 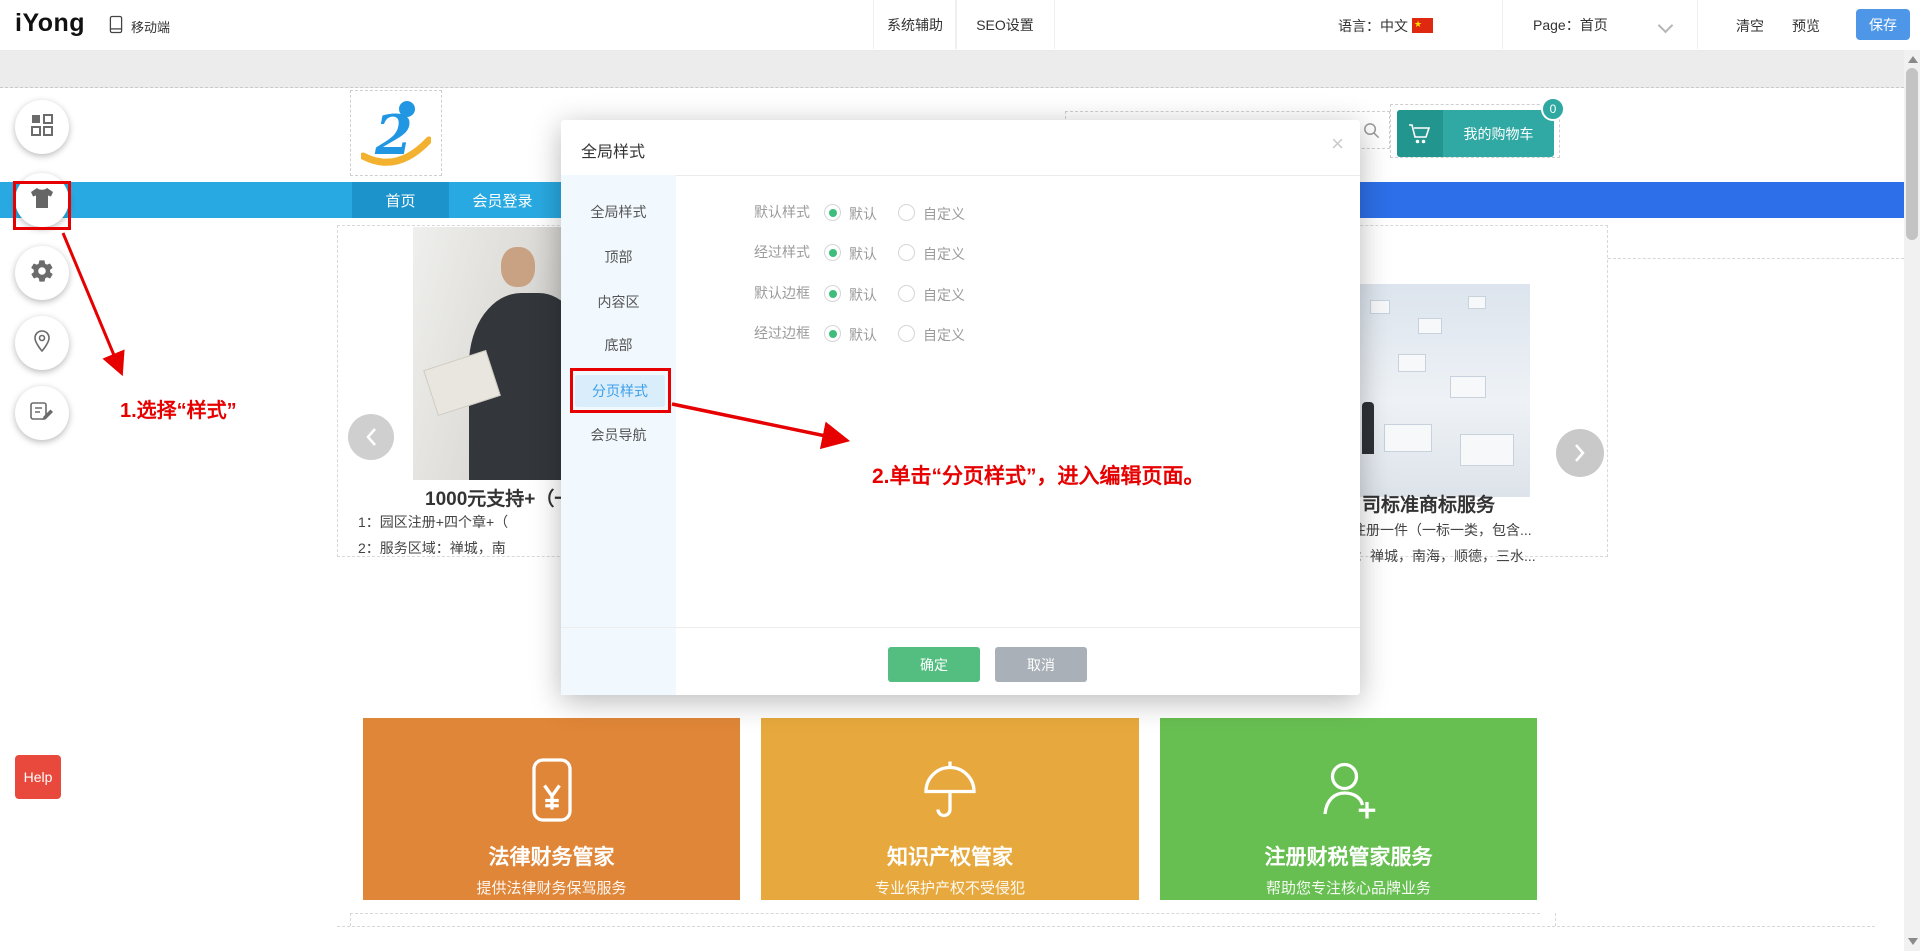 What do you see at coordinates (618, 212) in the screenshot?
I see `dialog-menu-global-style: 全局样式` at bounding box center [618, 212].